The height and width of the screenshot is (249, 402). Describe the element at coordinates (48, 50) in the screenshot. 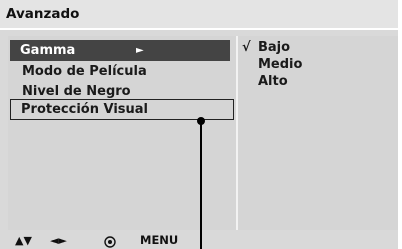

I see `menu-item-label: Gamma` at that location.